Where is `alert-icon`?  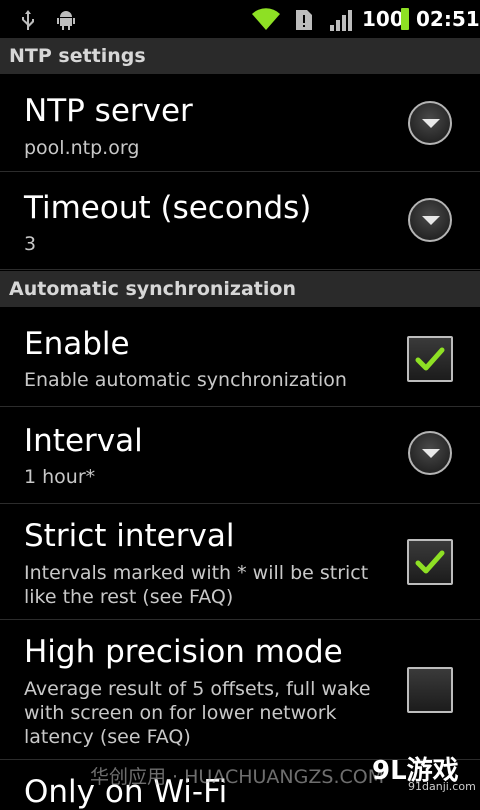
alert-icon is located at coordinates (304, 20).